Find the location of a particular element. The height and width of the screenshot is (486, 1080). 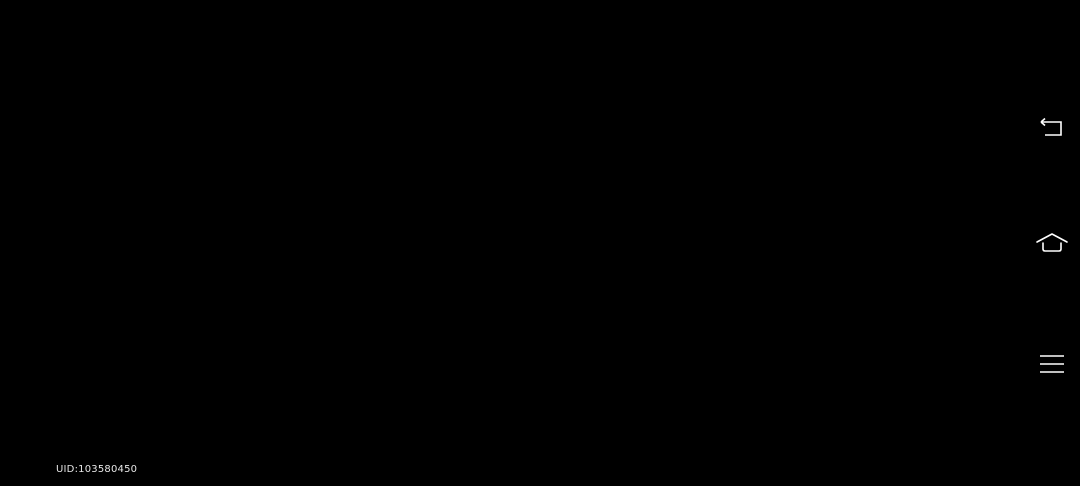

back-button is located at coordinates (1052, 128).